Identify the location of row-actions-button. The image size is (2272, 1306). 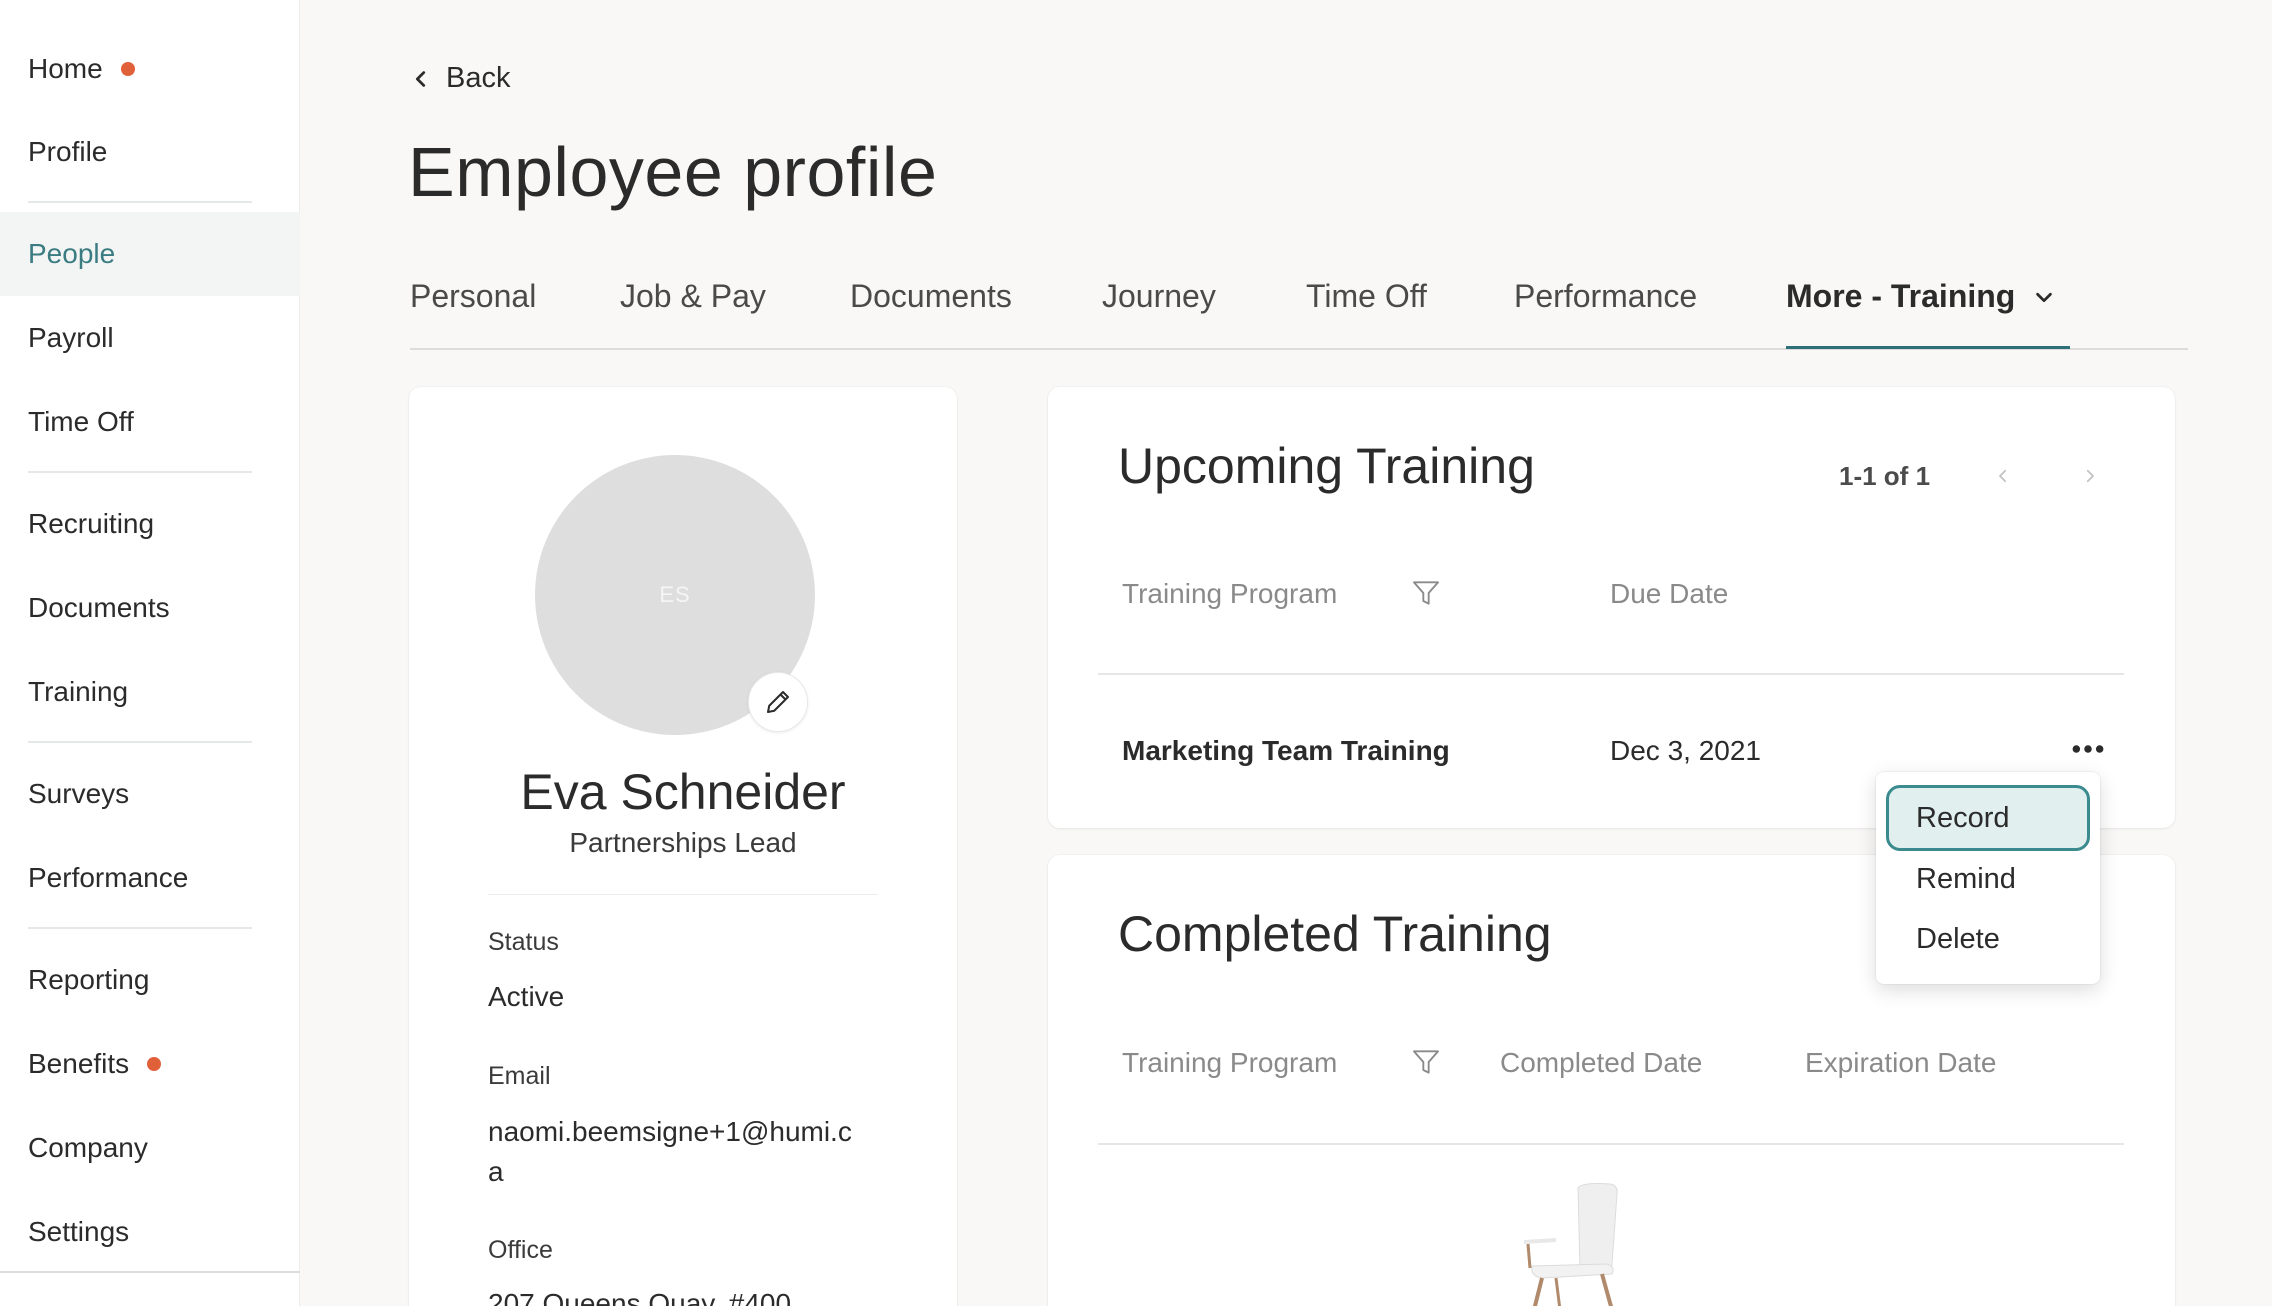
(2088, 749).